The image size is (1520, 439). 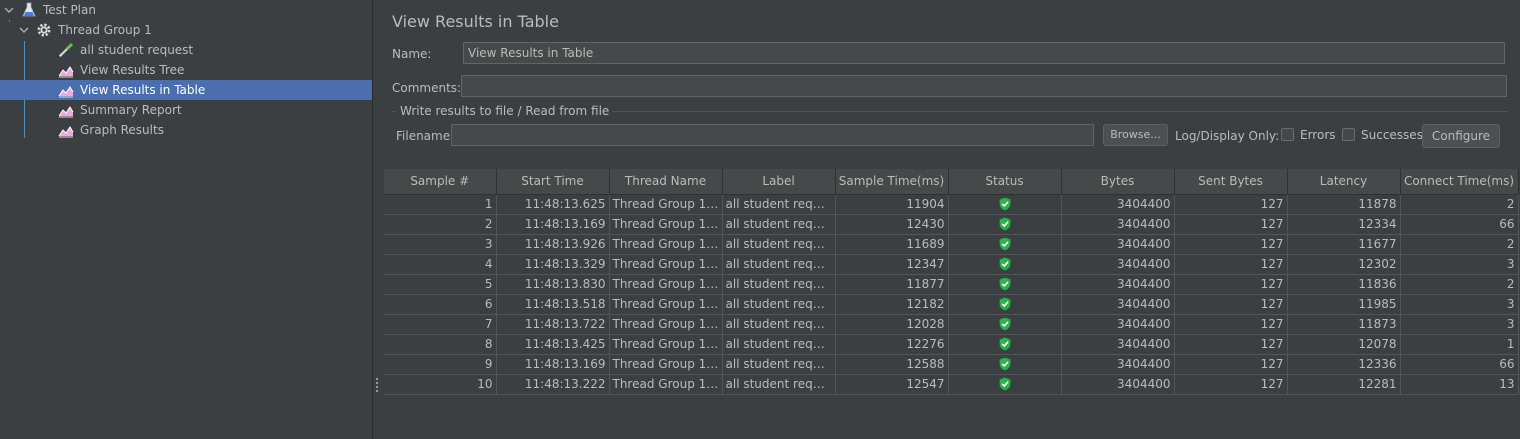 What do you see at coordinates (66, 50) in the screenshot?
I see `pipette-icon` at bounding box center [66, 50].